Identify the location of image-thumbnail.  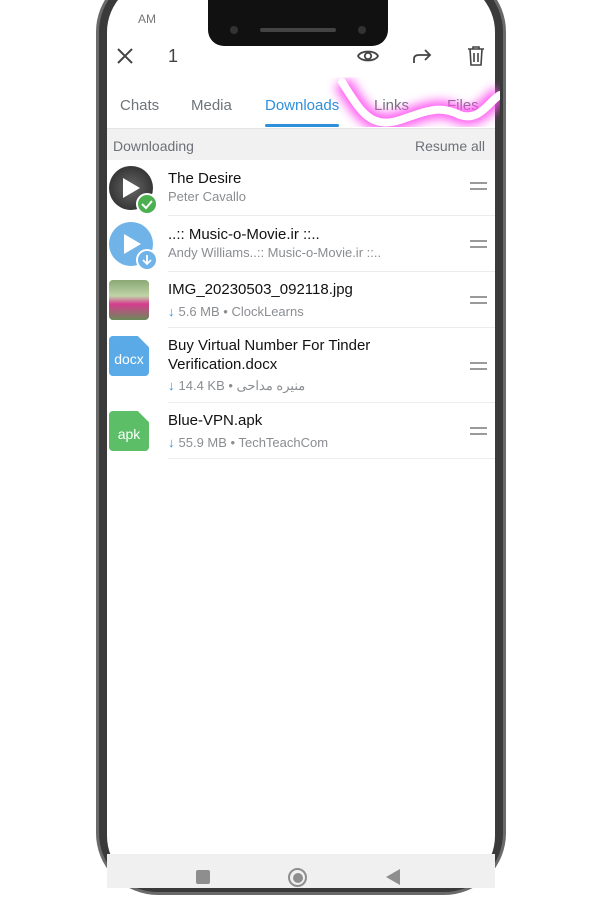
(129, 300).